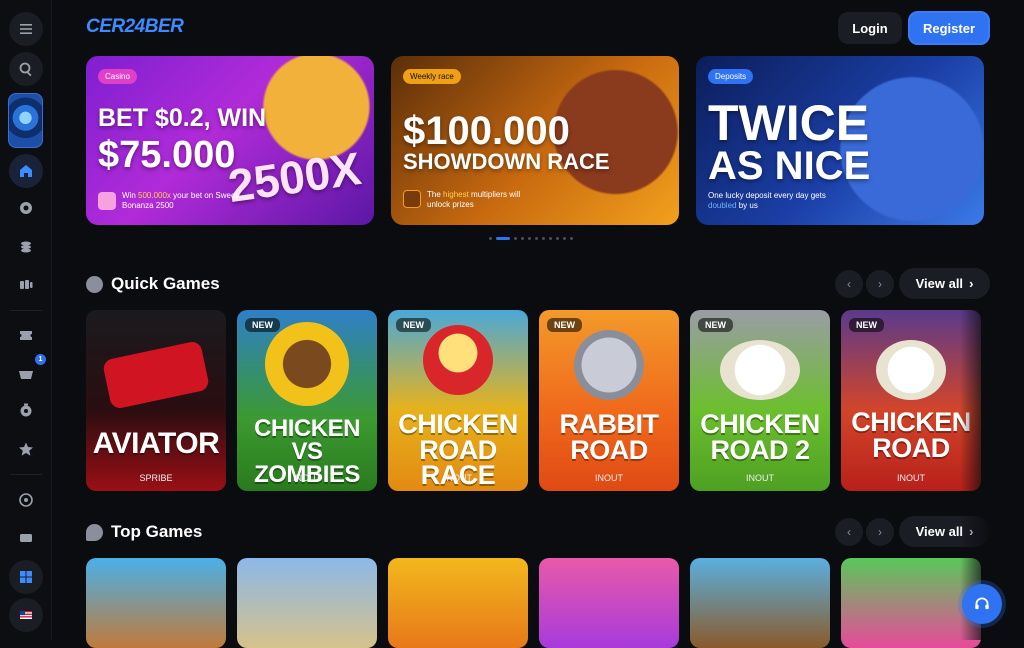 The image size is (1024, 648). I want to click on basket-icon: 1, so click(27, 372).